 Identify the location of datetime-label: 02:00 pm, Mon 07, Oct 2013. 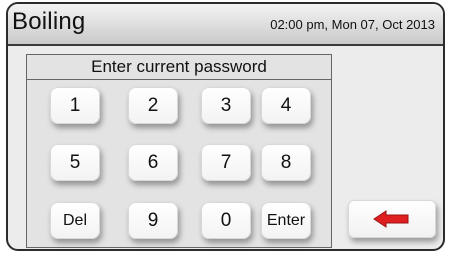
(352, 24).